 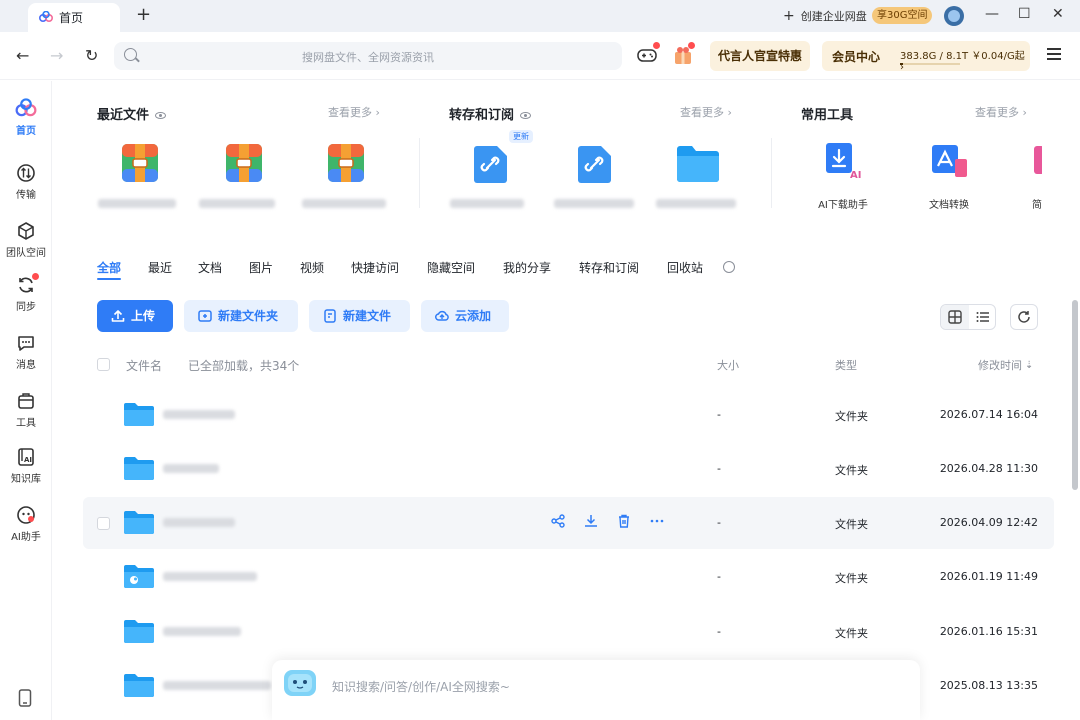 I want to click on new-file-button: 新建文件, so click(x=359, y=316).